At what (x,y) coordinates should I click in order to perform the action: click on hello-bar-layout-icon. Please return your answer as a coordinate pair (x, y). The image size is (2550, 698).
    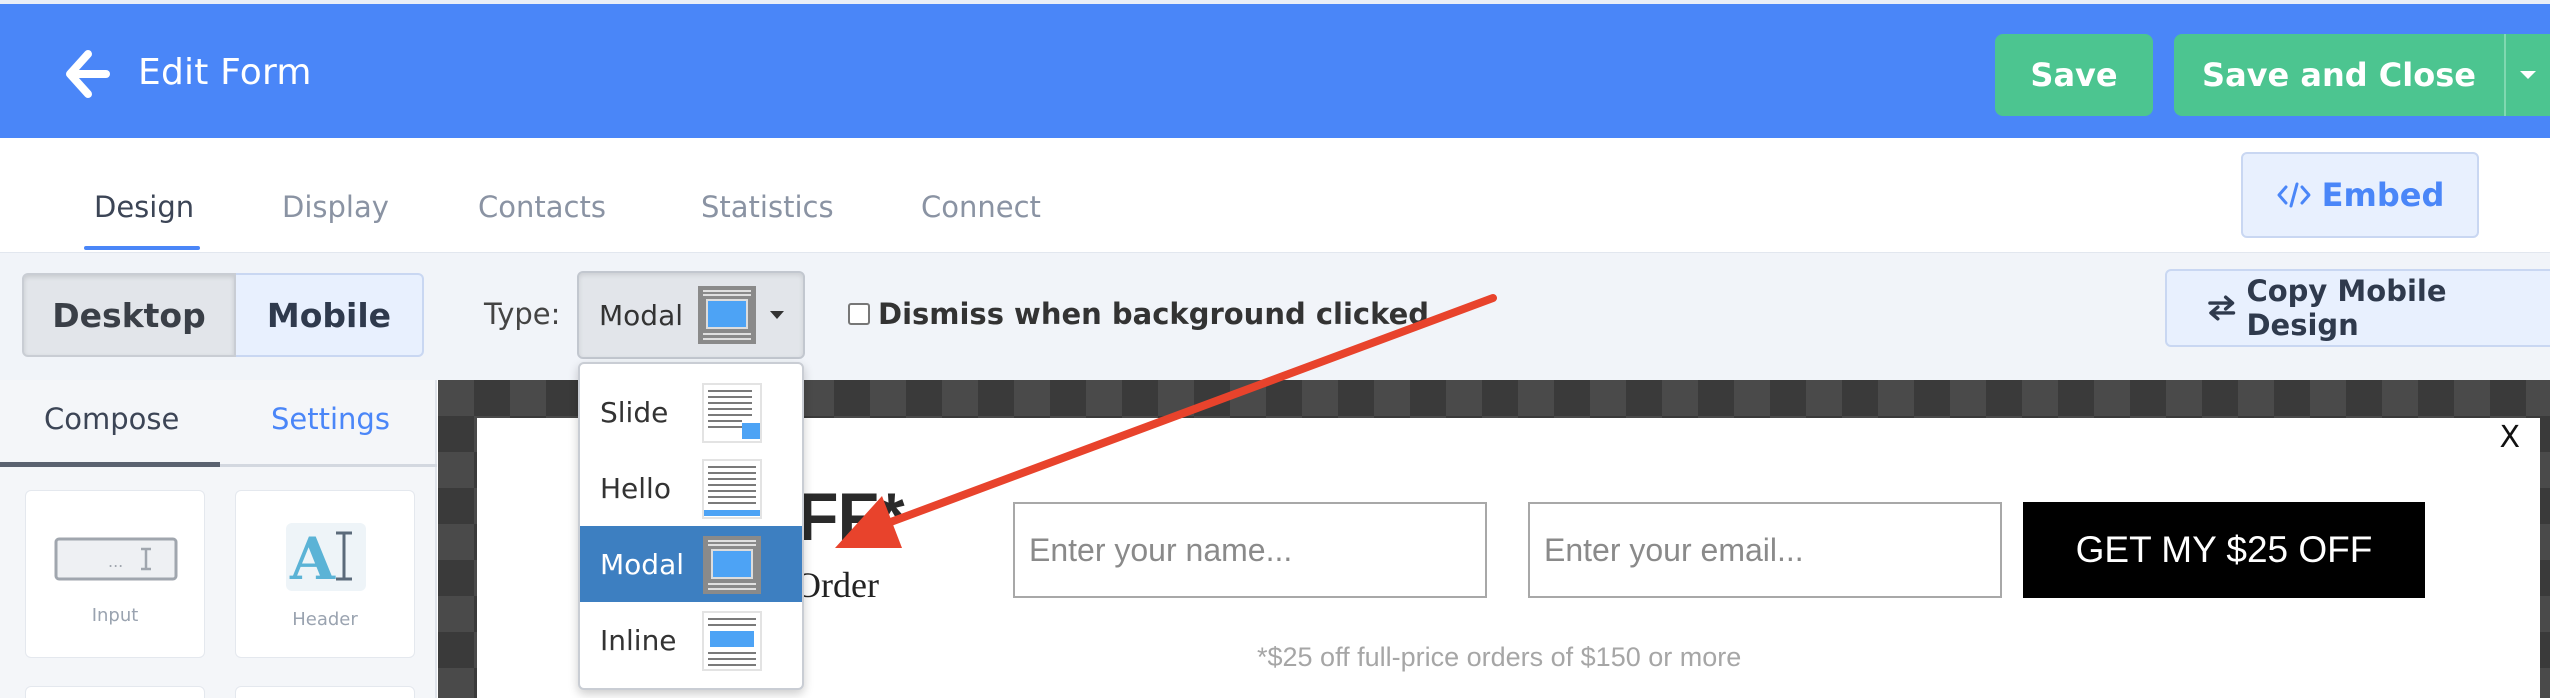
    Looking at the image, I should click on (732, 489).